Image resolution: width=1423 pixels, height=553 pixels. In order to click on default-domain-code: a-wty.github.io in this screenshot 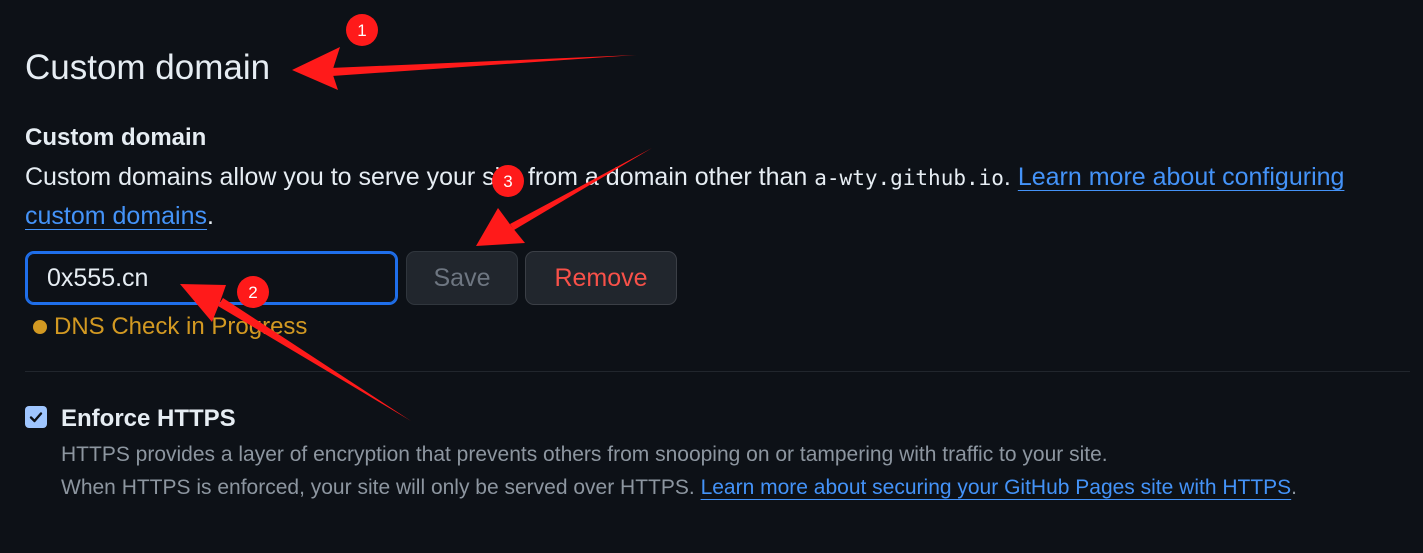, I will do `click(909, 178)`.